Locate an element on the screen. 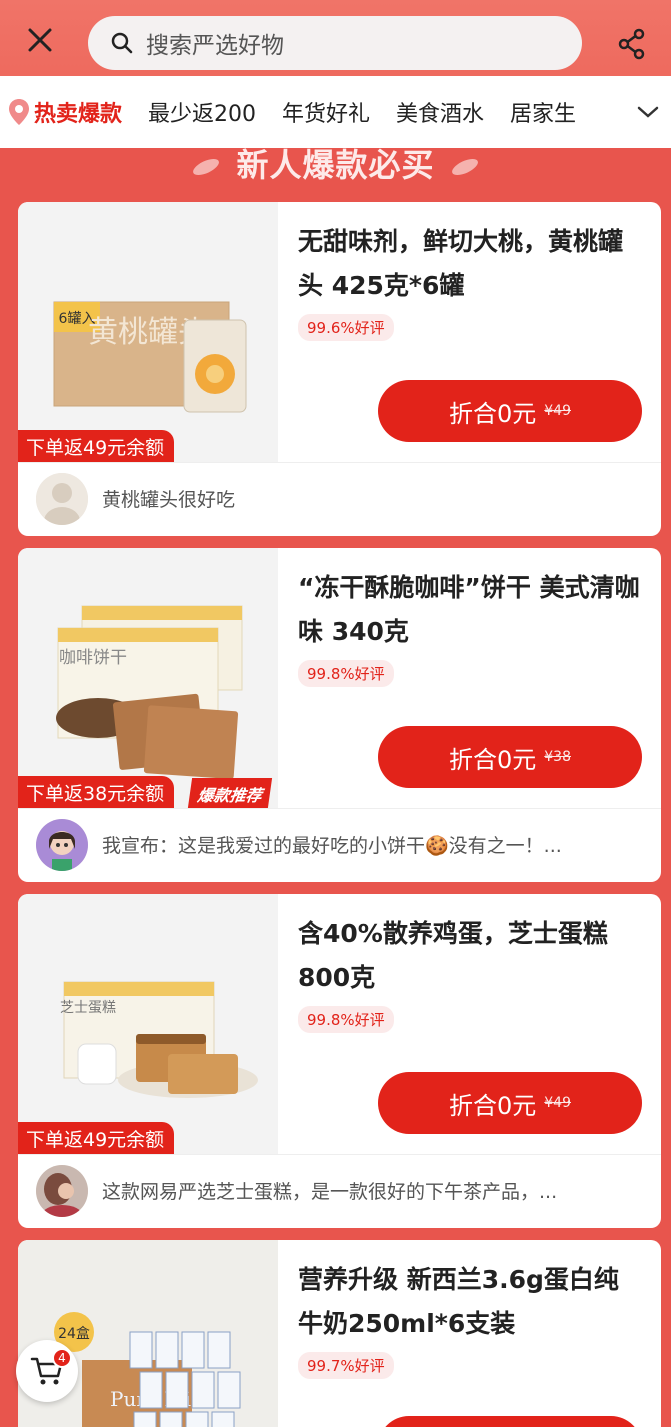  category-tabs: 热卖爆款 最少返200 年货好礼 美食酒水 居家生 is located at coordinates (335, 112).